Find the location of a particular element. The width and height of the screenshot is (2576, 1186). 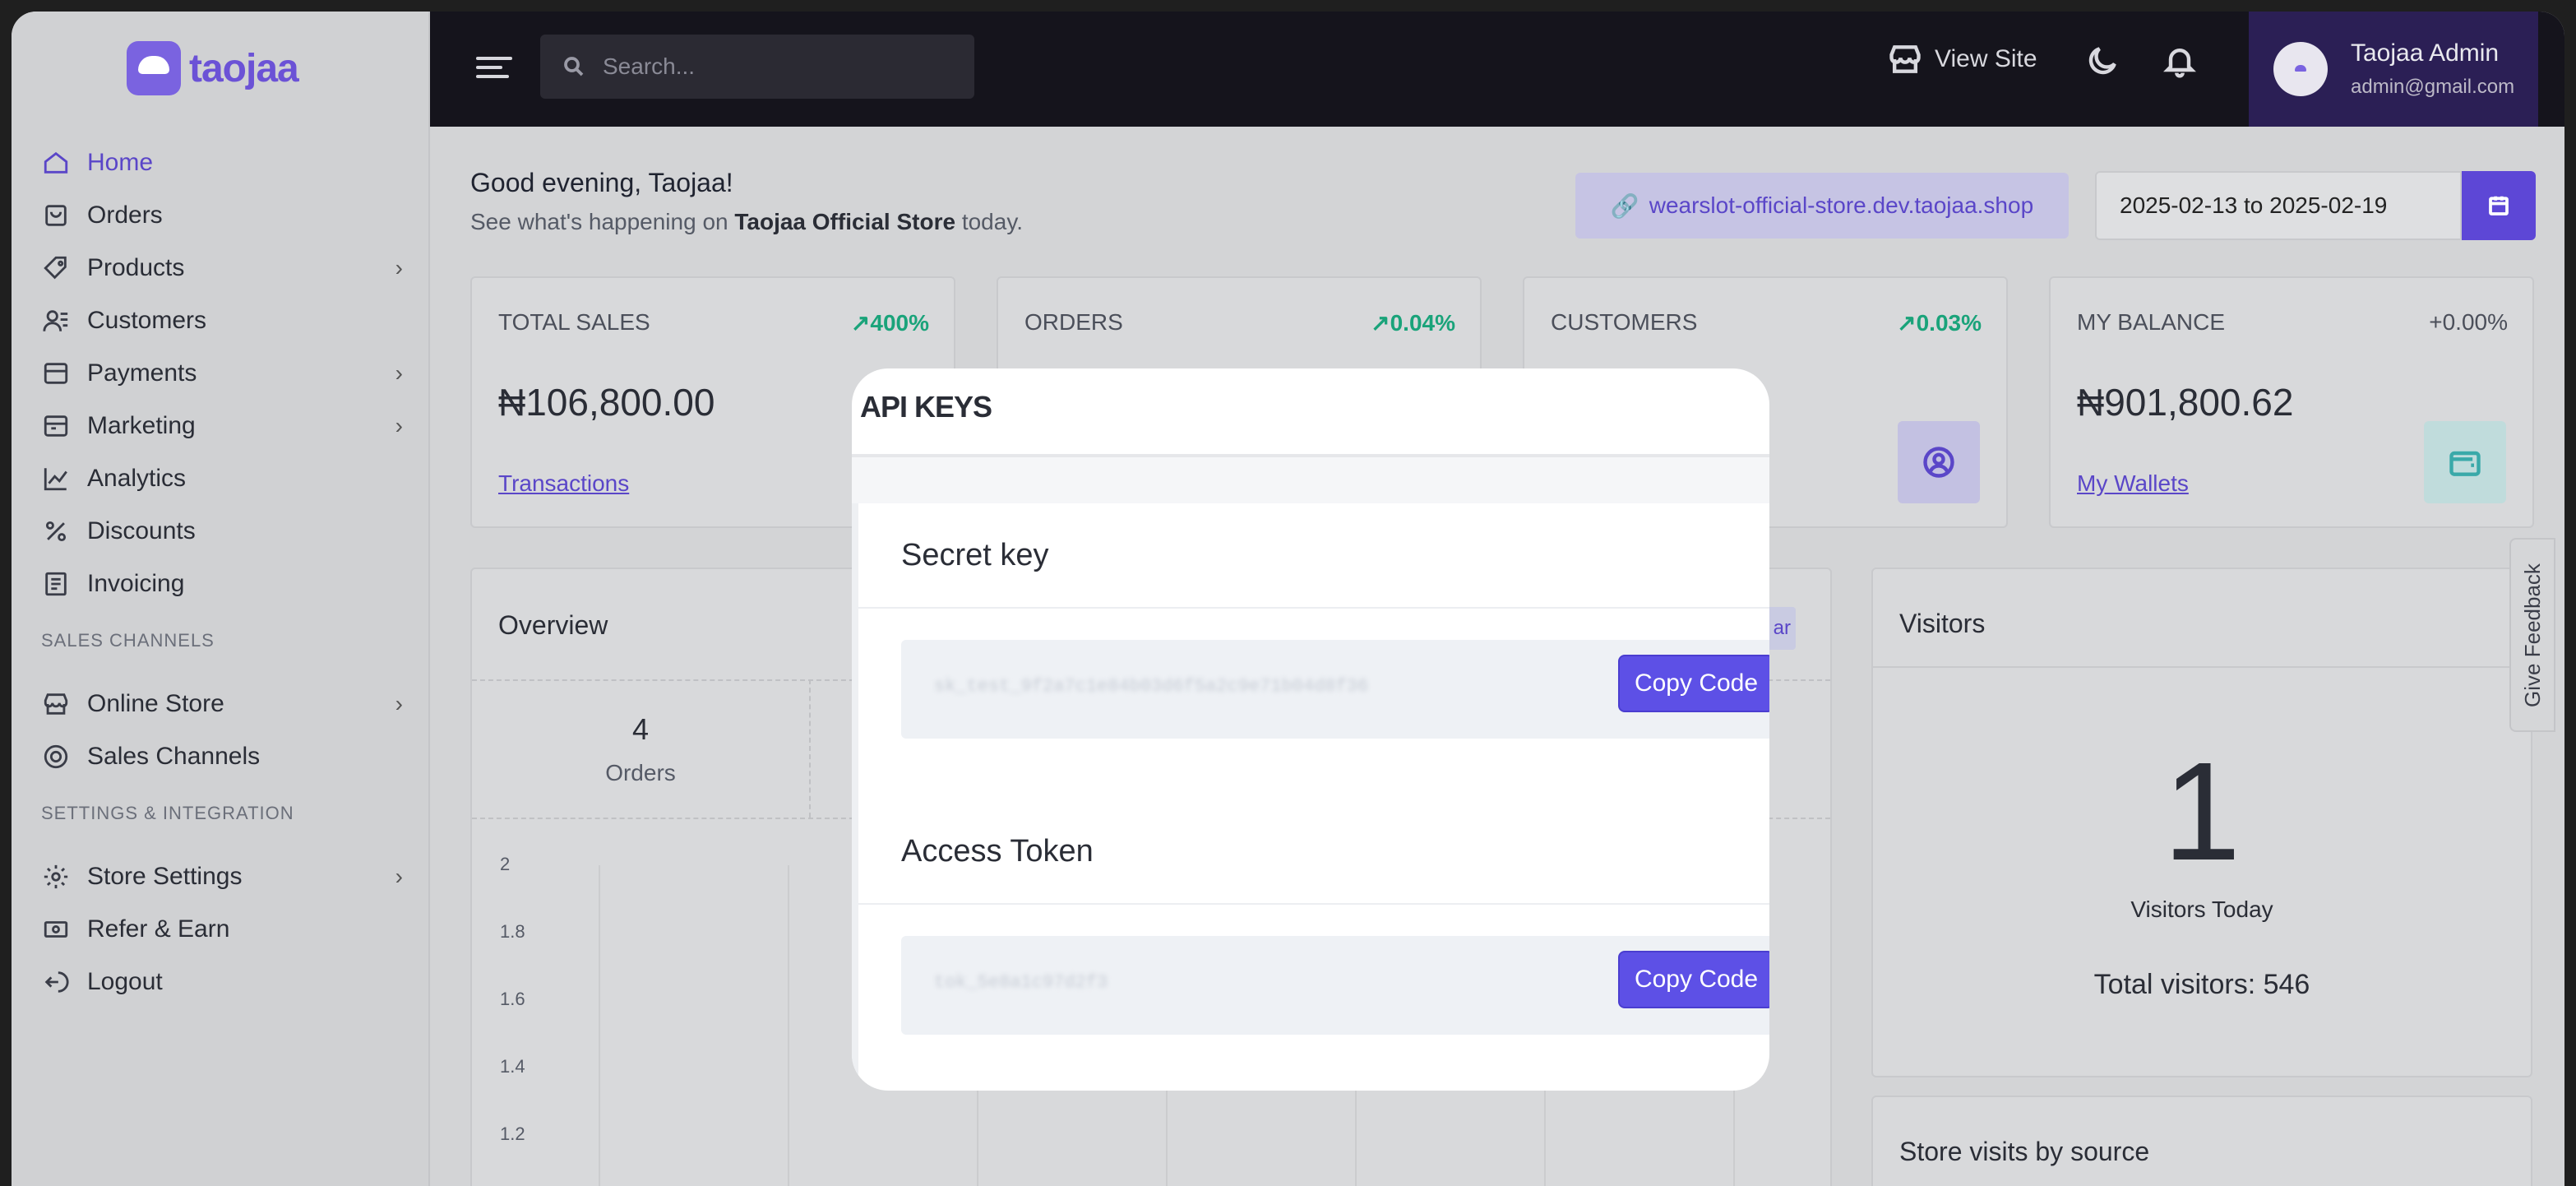

access-token-field: tok_5e8a1c97d2f3 Copy Code is located at coordinates (1335, 985).